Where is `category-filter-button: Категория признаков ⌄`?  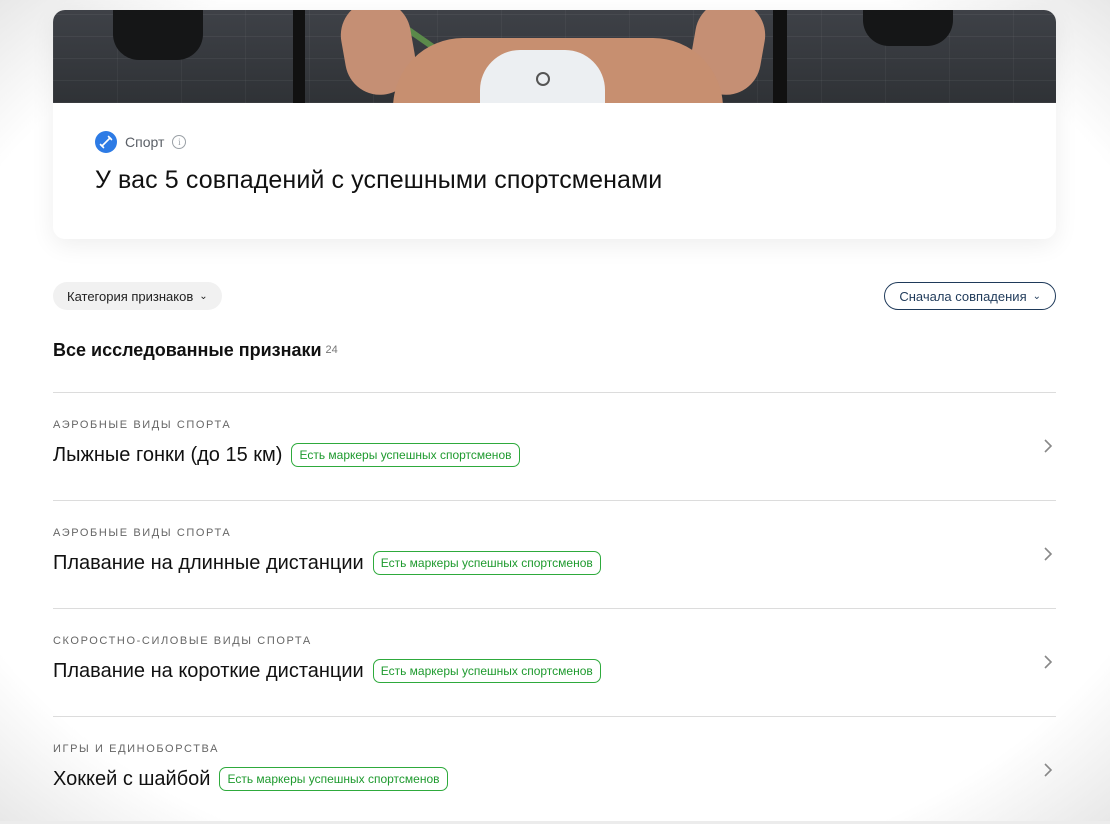 category-filter-button: Категория признаков ⌄ is located at coordinates (137, 296).